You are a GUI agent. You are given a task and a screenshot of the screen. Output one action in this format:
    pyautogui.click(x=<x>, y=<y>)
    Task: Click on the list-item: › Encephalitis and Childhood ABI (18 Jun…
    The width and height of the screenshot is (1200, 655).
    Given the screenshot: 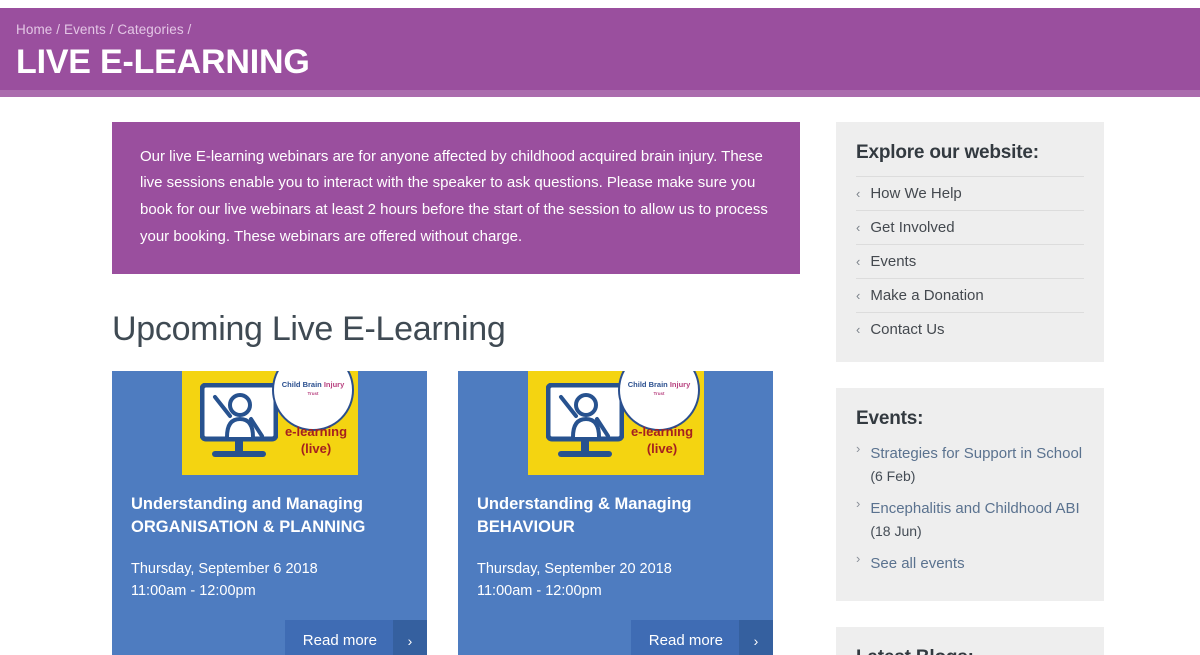 What is the action you would take?
    pyautogui.click(x=970, y=520)
    